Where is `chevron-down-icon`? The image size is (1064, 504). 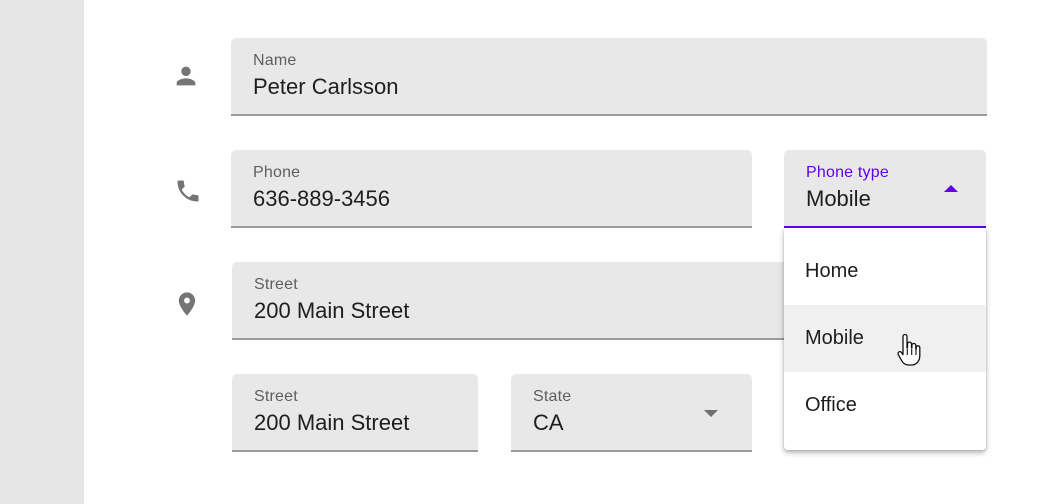 chevron-down-icon is located at coordinates (711, 413).